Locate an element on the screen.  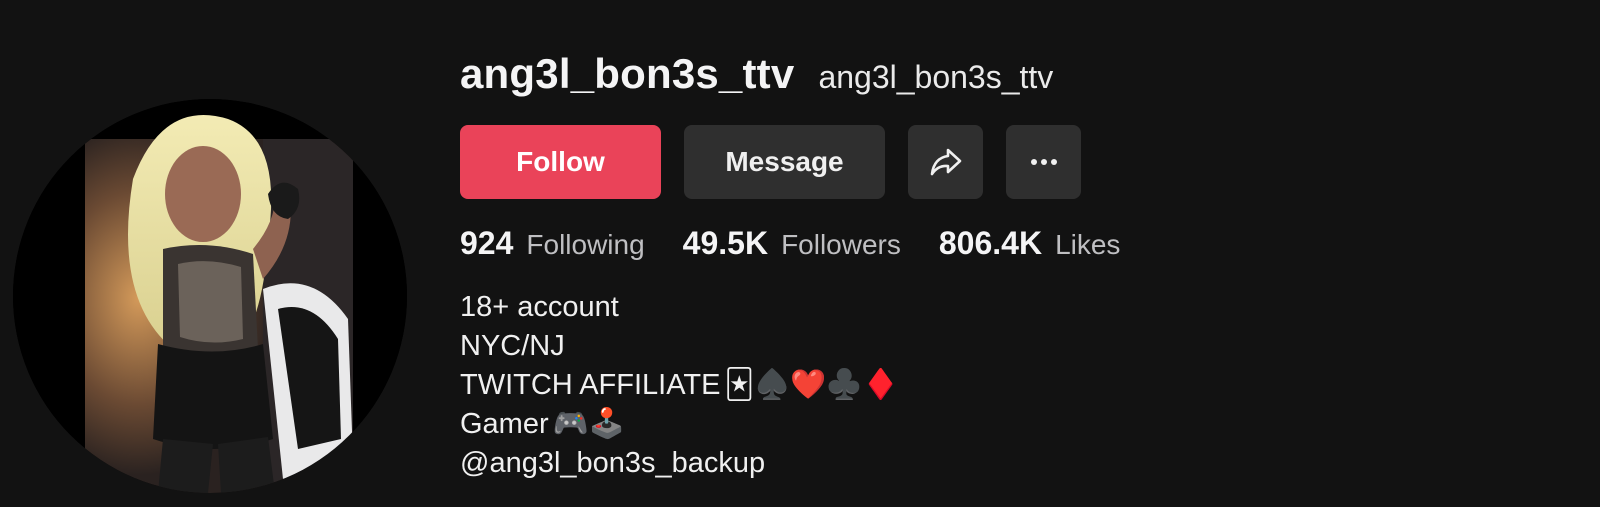
bio-line: NYC/NJ is located at coordinates (512, 346).